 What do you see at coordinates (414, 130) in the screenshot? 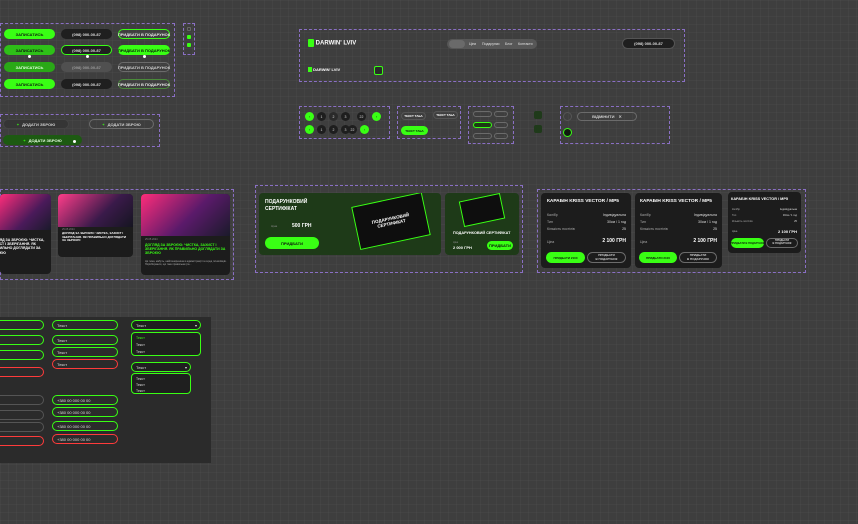
I see `tab-active: ТЕКСТ ТАБА` at bounding box center [414, 130].